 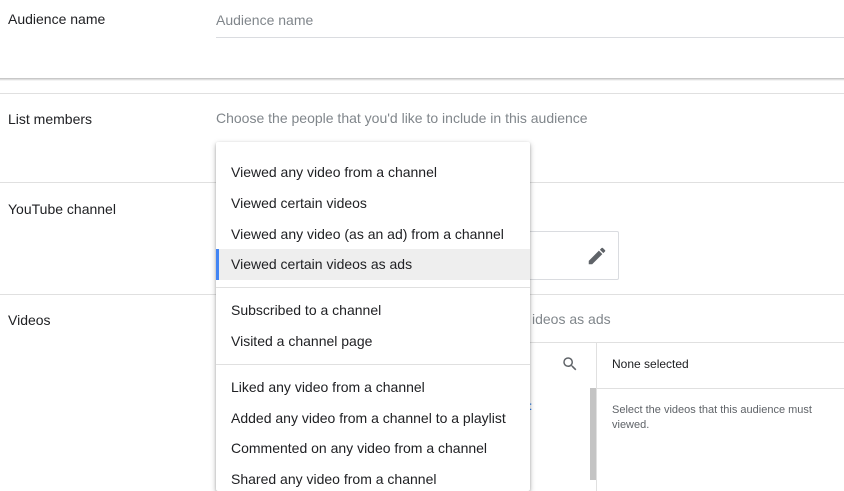 What do you see at coordinates (422, 79) in the screenshot?
I see `section-divider-shadow` at bounding box center [422, 79].